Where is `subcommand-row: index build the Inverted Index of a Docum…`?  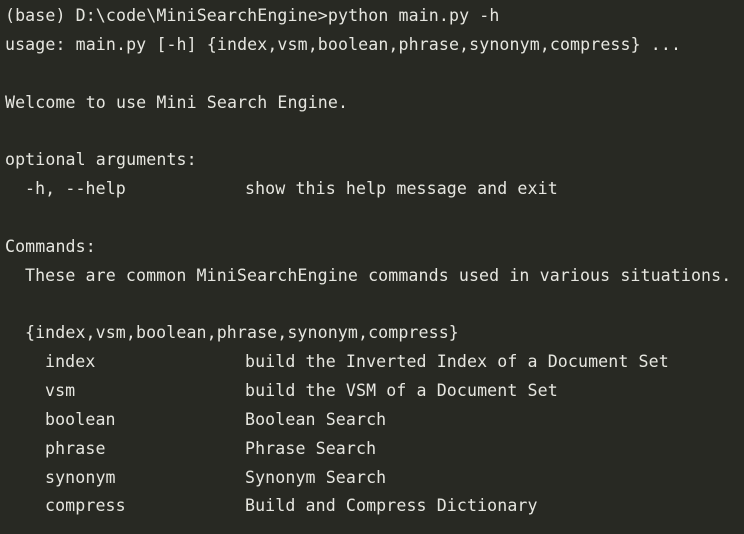
subcommand-row: index build the Inverted Index of a Docum… is located at coordinates (374, 362).